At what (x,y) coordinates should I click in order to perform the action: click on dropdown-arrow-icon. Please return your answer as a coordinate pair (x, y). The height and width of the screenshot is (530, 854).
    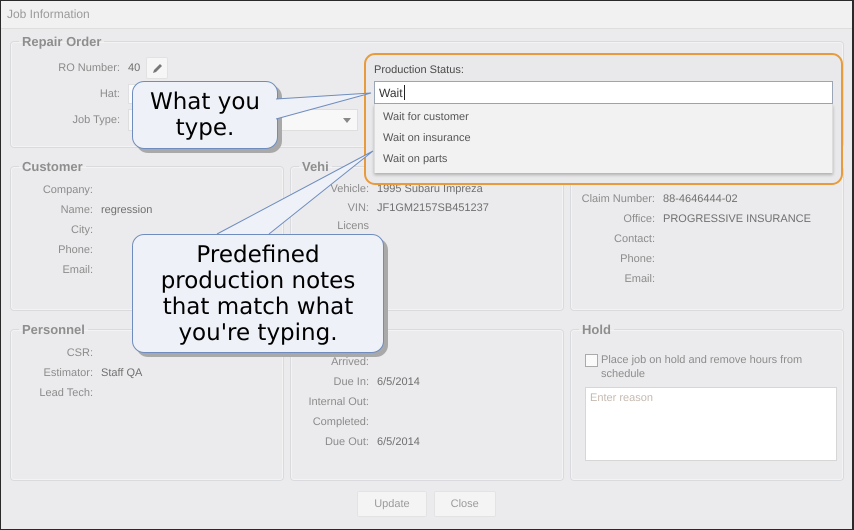
    Looking at the image, I should click on (347, 120).